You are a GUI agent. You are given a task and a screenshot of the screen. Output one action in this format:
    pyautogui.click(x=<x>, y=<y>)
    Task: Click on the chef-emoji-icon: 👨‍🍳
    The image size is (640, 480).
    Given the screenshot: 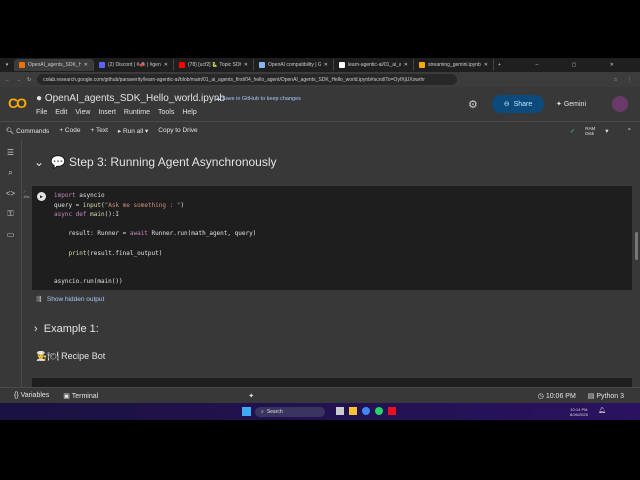 What is the action you would take?
    pyautogui.click(x=42, y=356)
    